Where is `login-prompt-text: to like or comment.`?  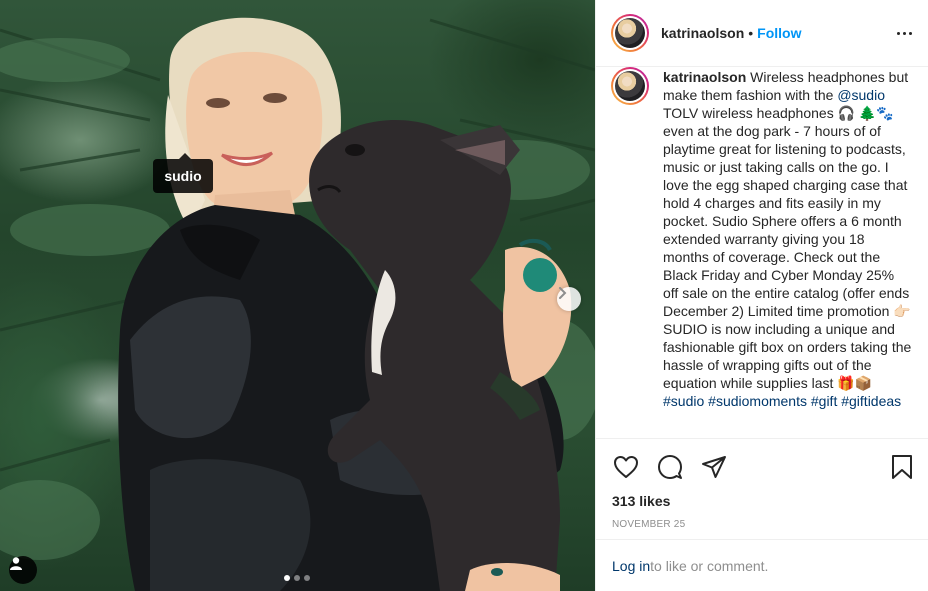 login-prompt-text: to like or comment. is located at coordinates (709, 565).